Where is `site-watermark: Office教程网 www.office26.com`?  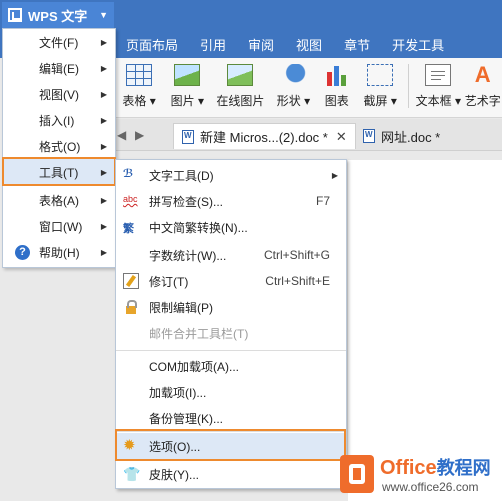
site-watermark: Office教程网 www.office26.com is located at coordinates (419, 475).